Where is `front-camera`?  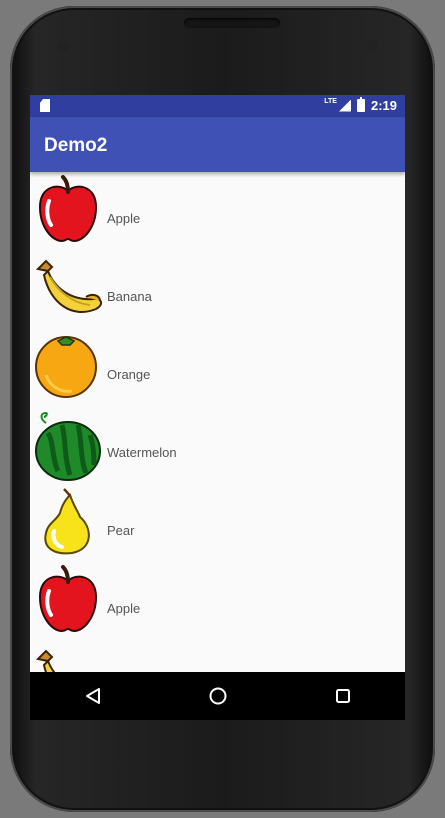
front-camera is located at coordinates (372, 46).